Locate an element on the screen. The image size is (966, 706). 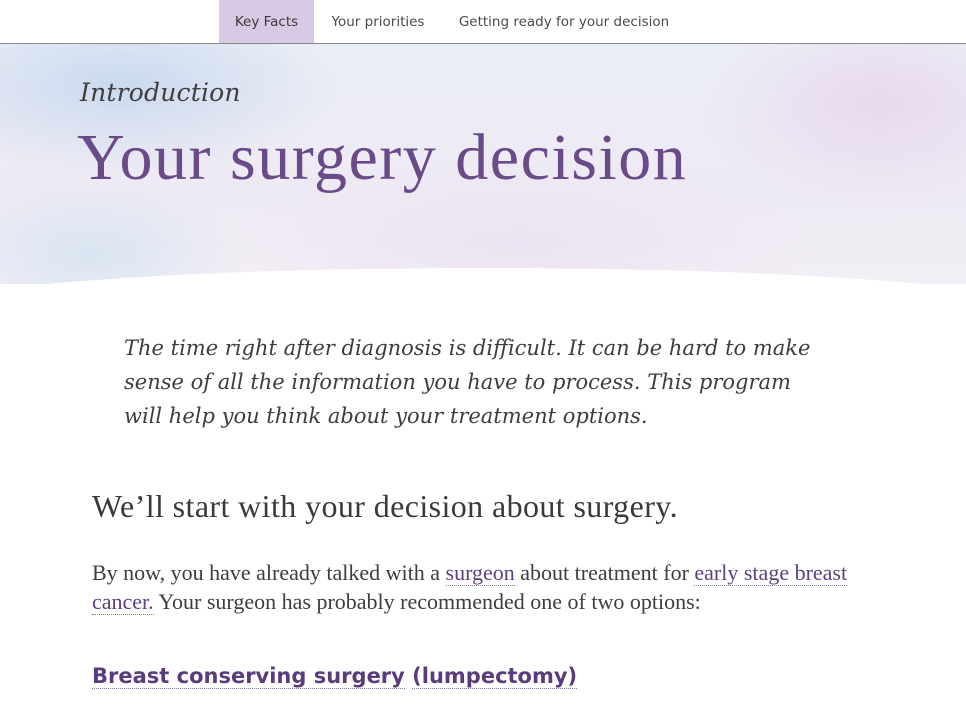
page-title: Your surgery decision is located at coordinates (382, 157).